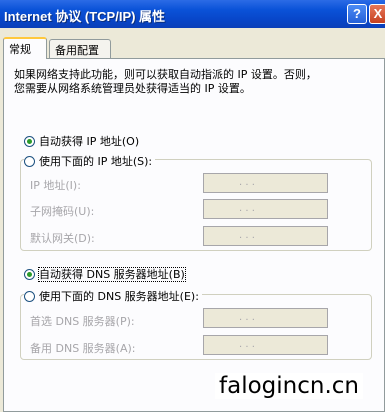 The width and height of the screenshot is (385, 412). What do you see at coordinates (247, 182) in the screenshot?
I see `ip-address-value: . . .` at bounding box center [247, 182].